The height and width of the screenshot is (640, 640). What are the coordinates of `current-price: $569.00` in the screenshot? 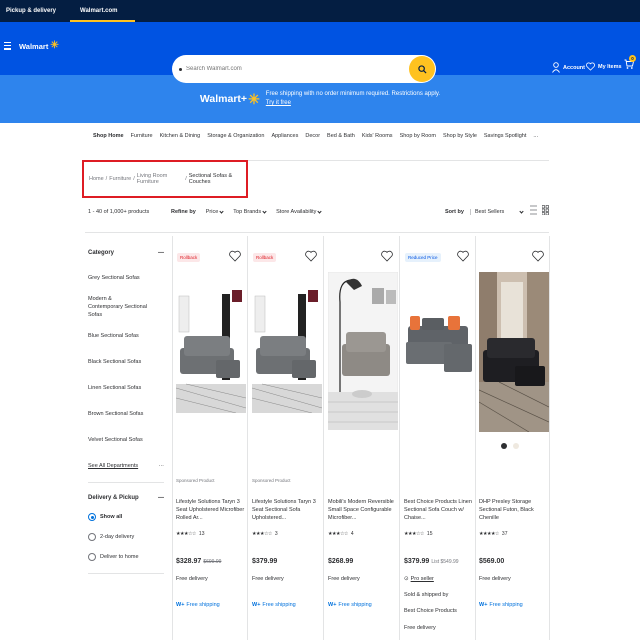 It's located at (492, 561).